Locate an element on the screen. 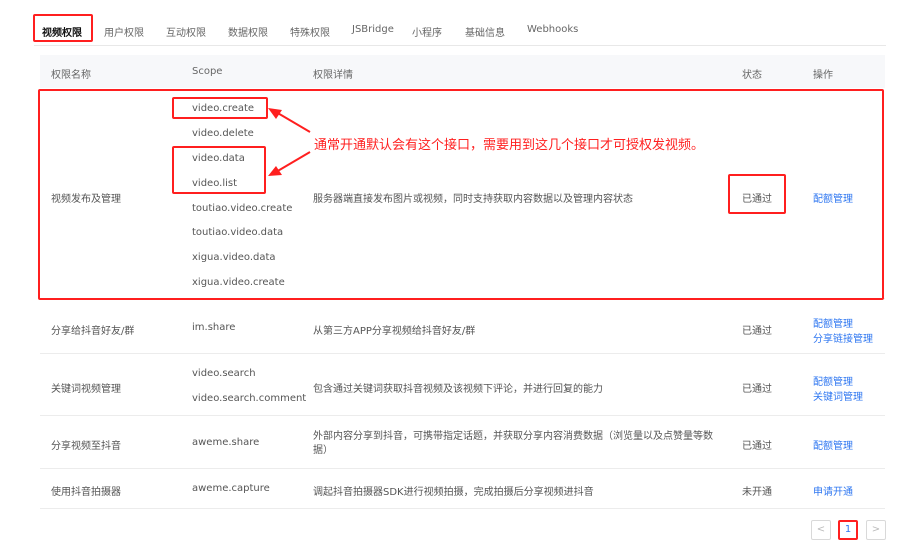 This screenshot has width=904, height=551. header-detail: 权限详情 is located at coordinates (333, 75).